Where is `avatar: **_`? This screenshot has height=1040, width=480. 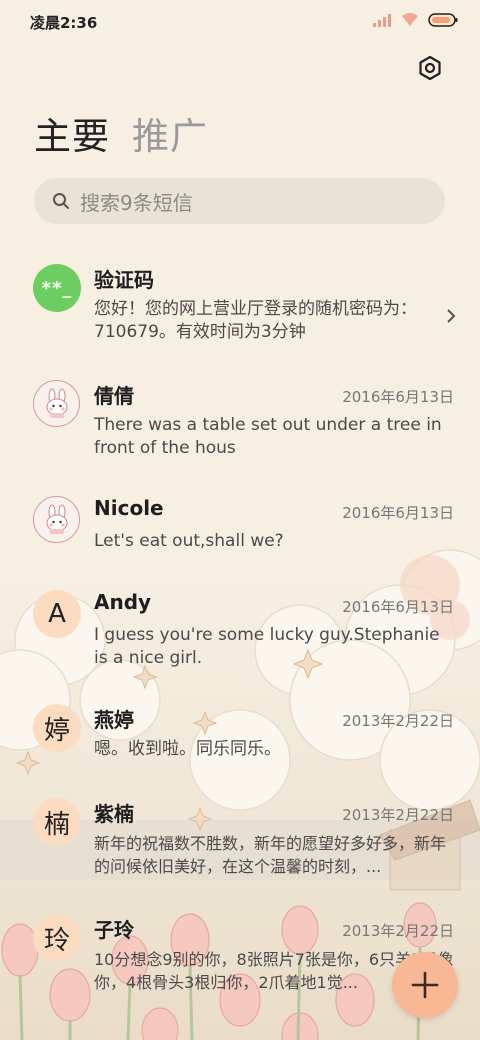
avatar: **_ is located at coordinates (57, 288).